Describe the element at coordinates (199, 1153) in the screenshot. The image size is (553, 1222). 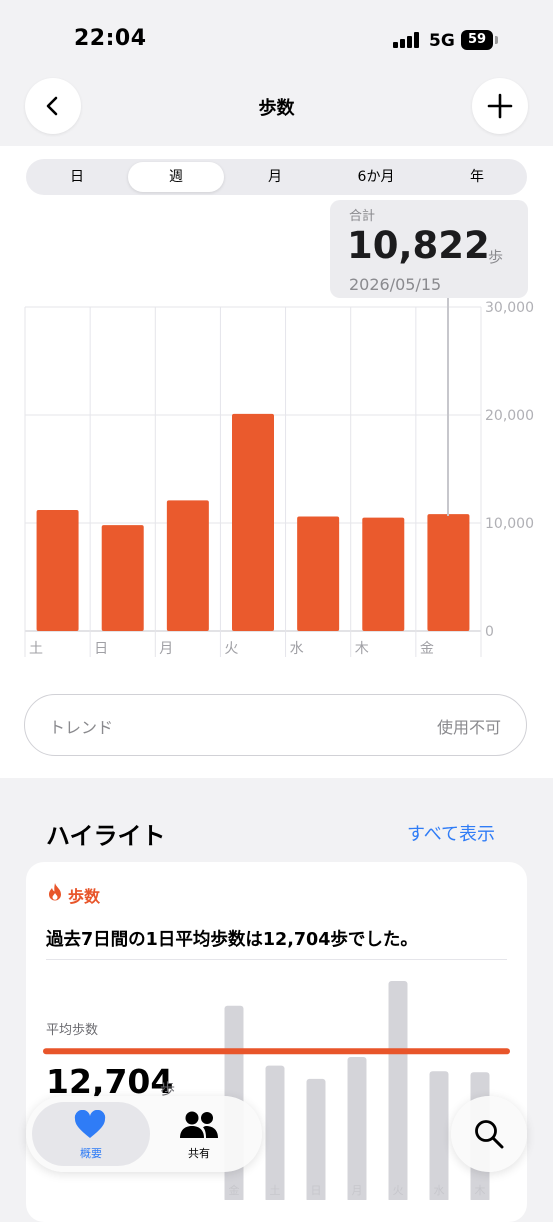
I see `tab-sharing-label: 共有` at that location.